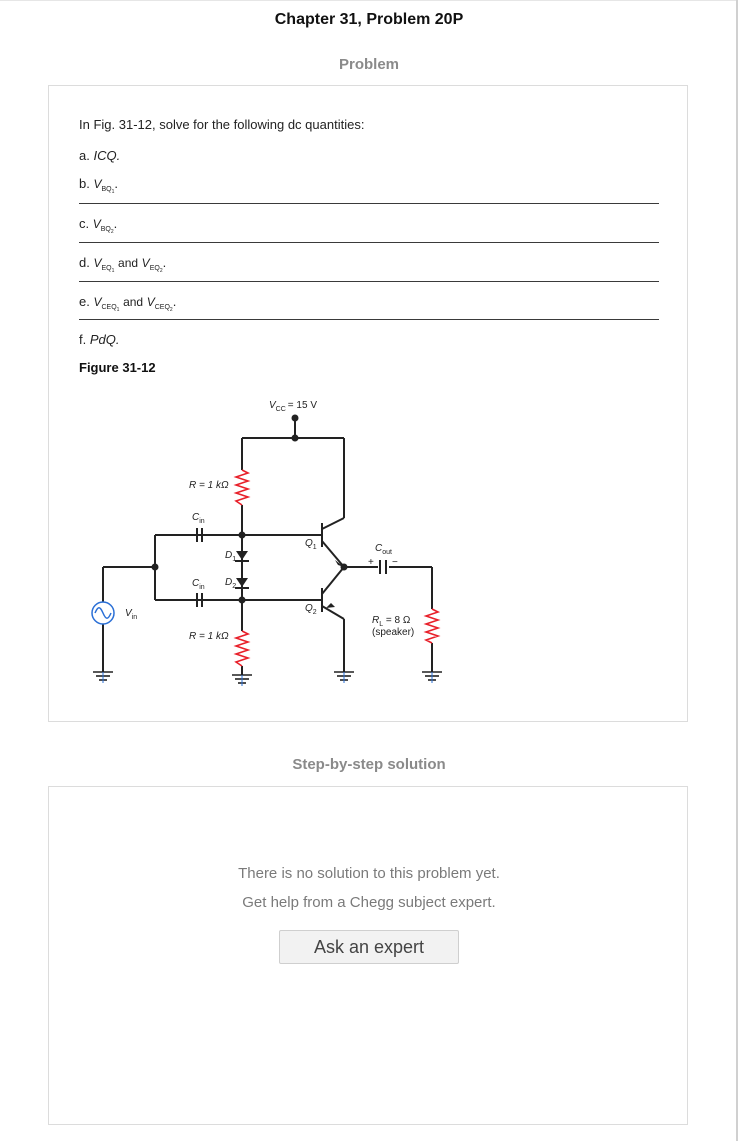 The image size is (738, 1141). Describe the element at coordinates (230, 556) in the screenshot. I see `d1-label: D1` at that location.